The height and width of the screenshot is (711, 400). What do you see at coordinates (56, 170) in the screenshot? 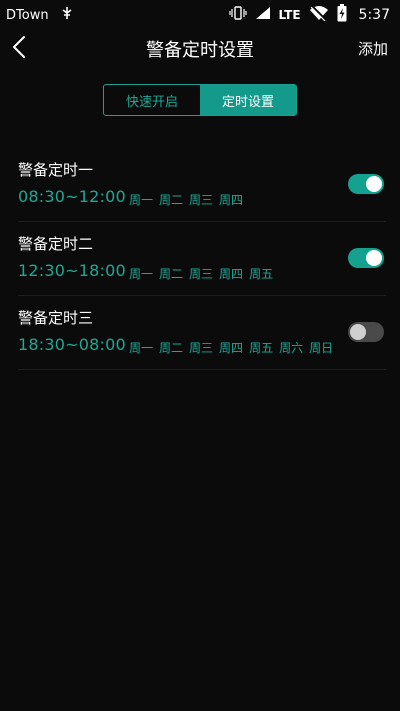
I see `schedule-name: 警备定时一` at bounding box center [56, 170].